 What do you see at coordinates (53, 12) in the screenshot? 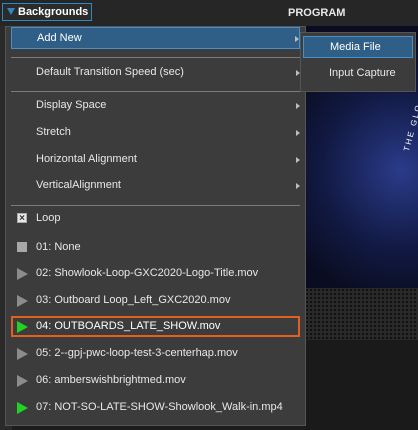
I see `backgrounds-label: Backgrounds` at bounding box center [53, 12].